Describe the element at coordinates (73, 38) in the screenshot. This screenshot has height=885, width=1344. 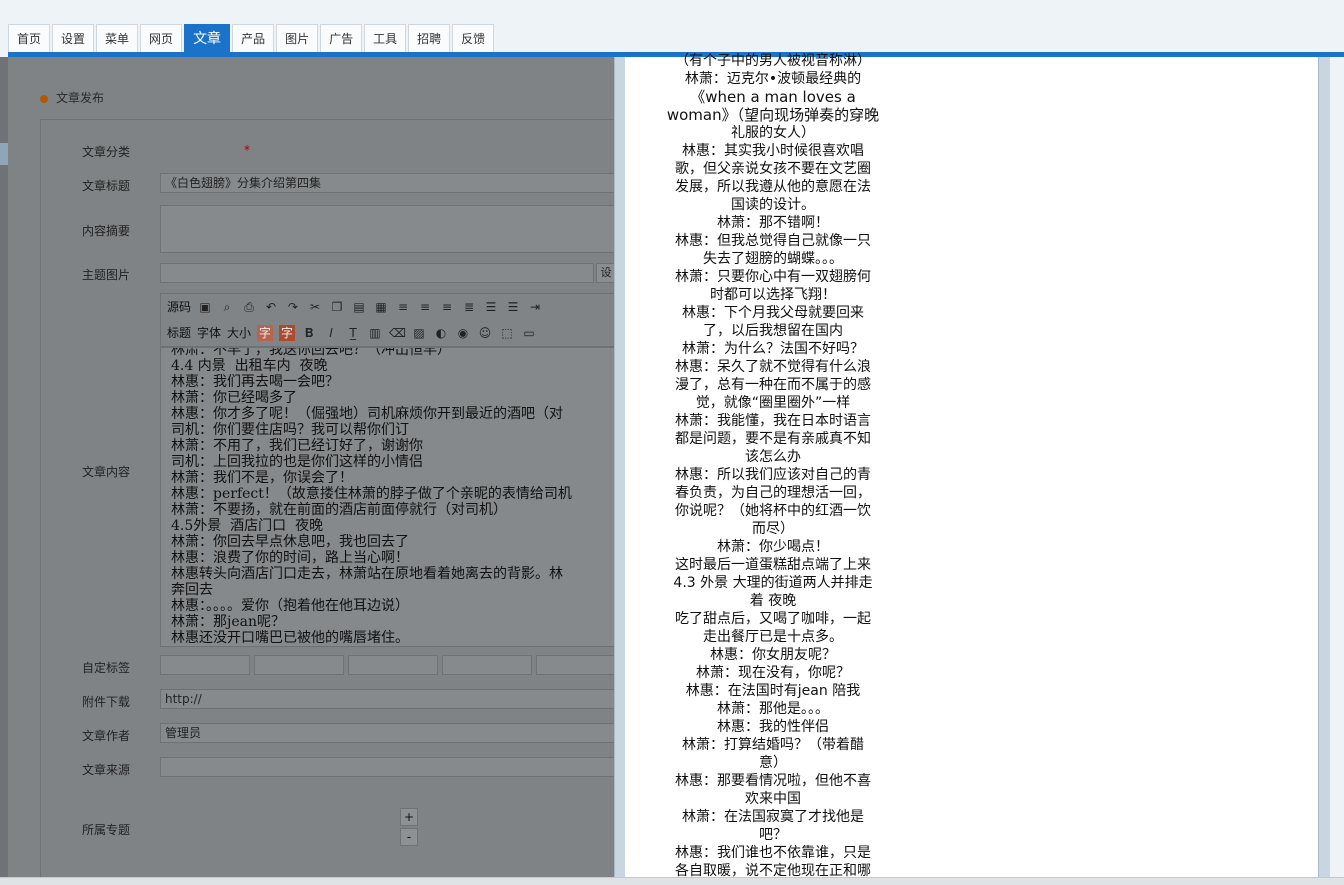
I see `tab-1: 设置` at that location.